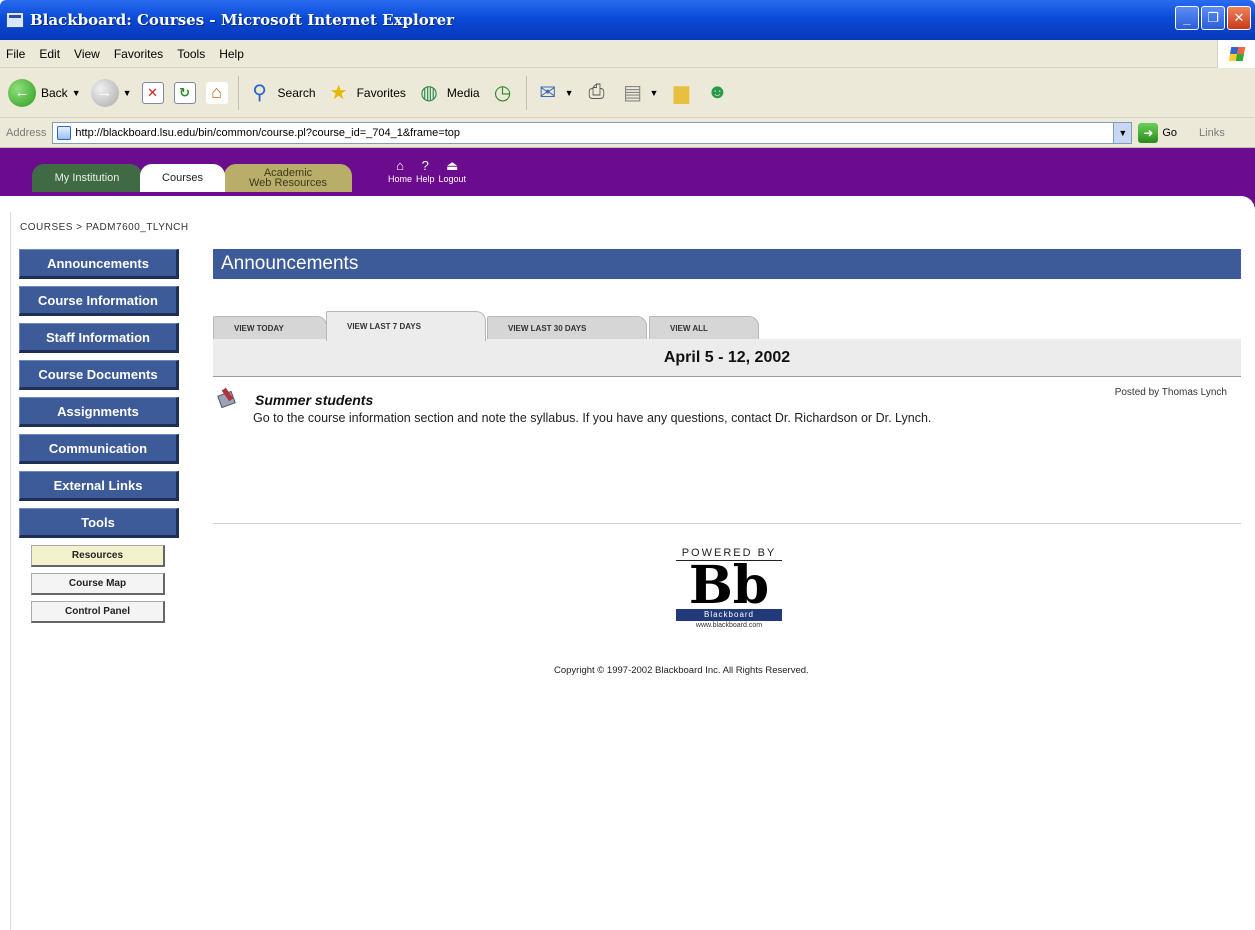 Image resolution: width=1255 pixels, height=930 pixels. Describe the element at coordinates (99, 449) in the screenshot. I see `sidebar-item-communication: Communication` at that location.